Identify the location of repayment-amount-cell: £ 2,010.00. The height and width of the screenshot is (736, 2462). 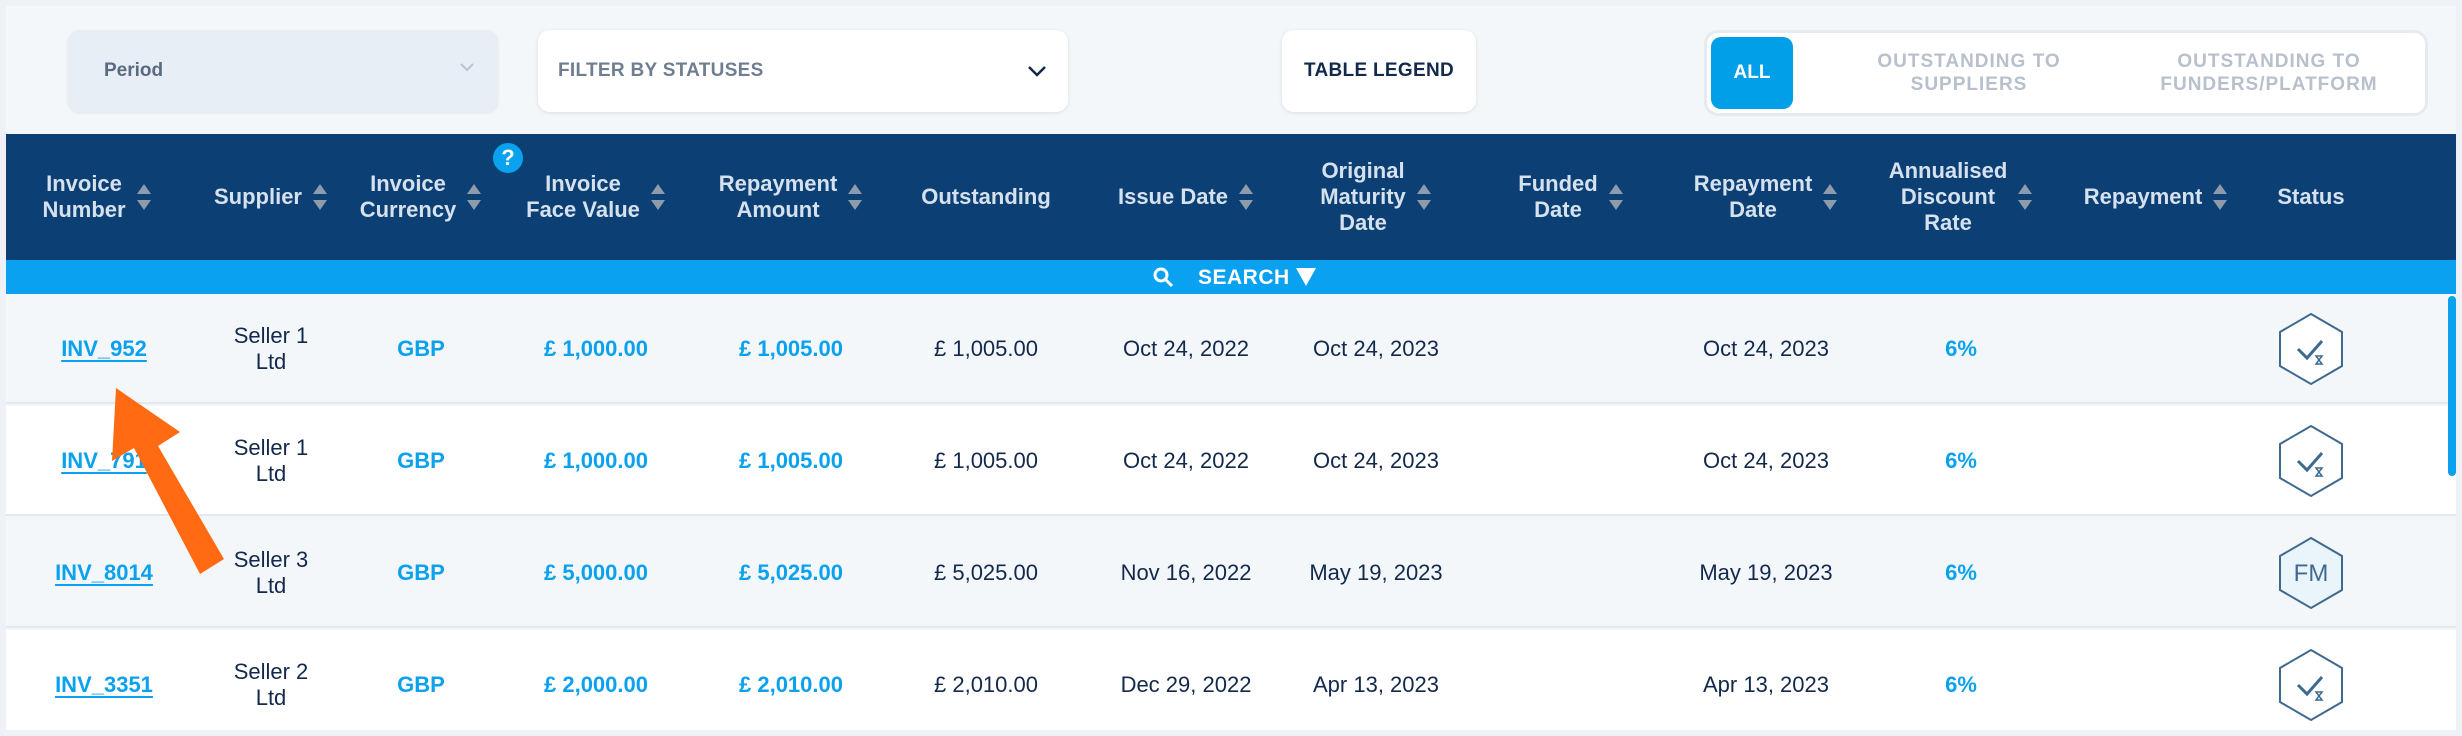
(791, 684).